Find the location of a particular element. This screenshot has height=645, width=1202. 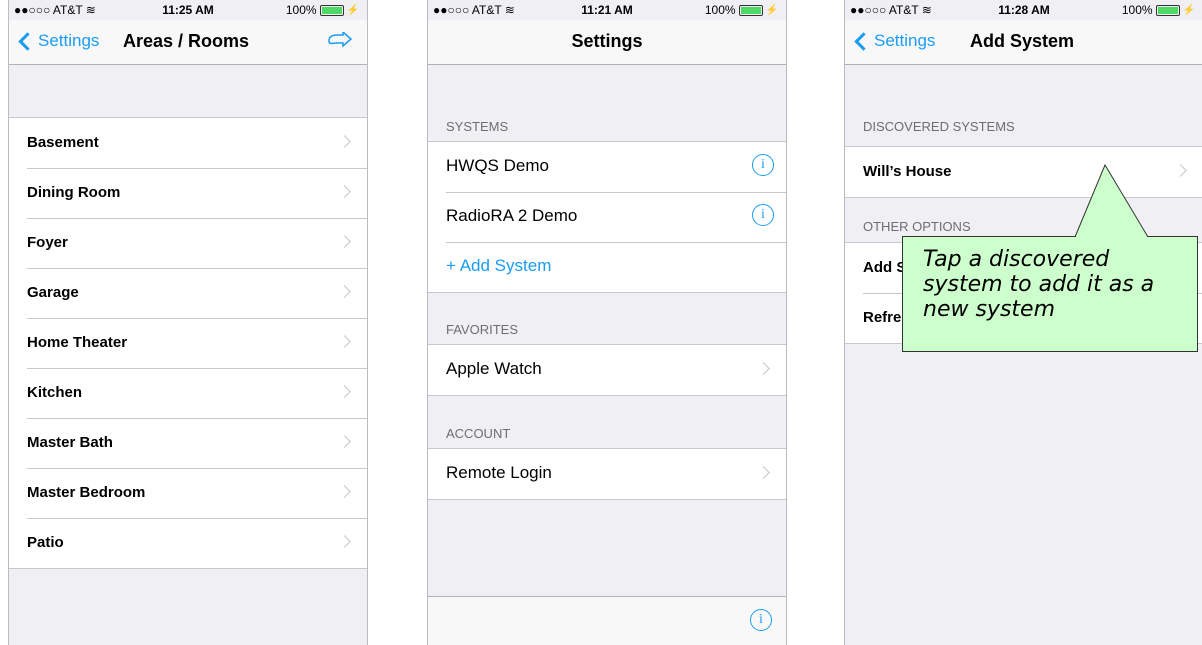

list-item: RadioRA 2 Demo i is located at coordinates (607, 217).